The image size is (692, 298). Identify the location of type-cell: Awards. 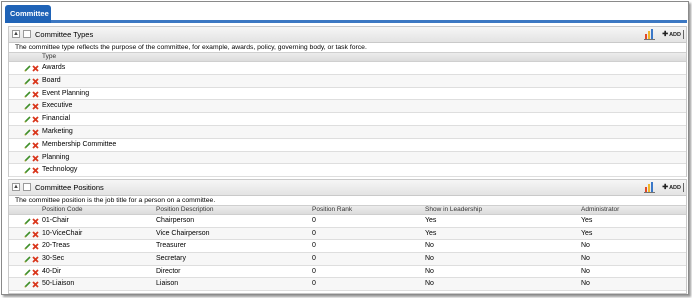
(54, 67).